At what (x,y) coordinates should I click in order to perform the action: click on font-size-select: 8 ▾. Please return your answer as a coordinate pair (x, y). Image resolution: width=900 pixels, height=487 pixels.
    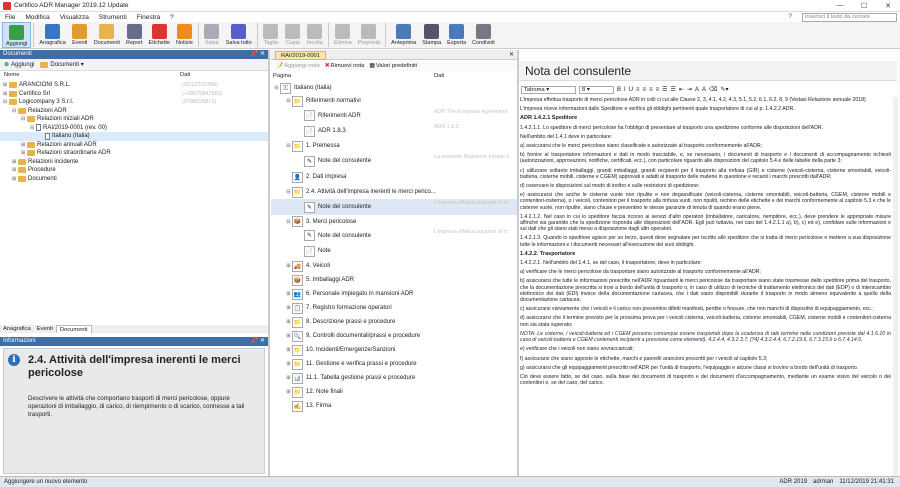
    Looking at the image, I should click on (596, 89).